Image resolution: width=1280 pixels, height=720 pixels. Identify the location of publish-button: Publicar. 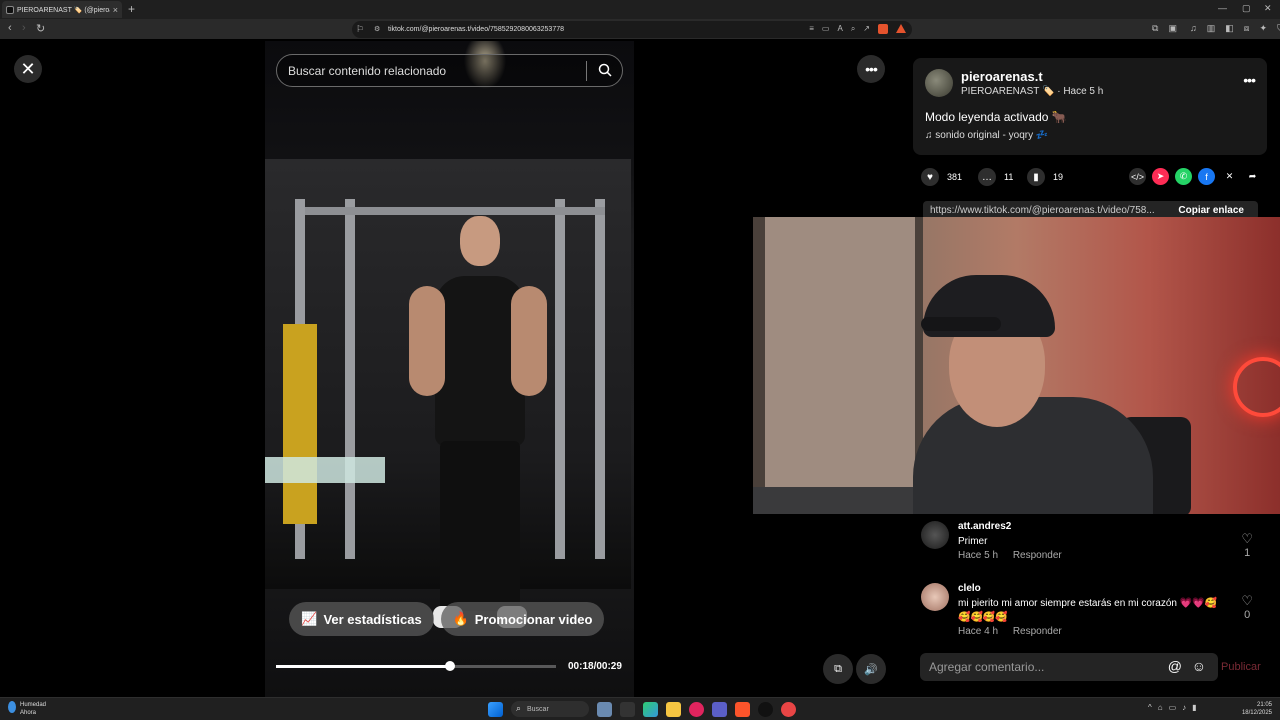
(1241, 667).